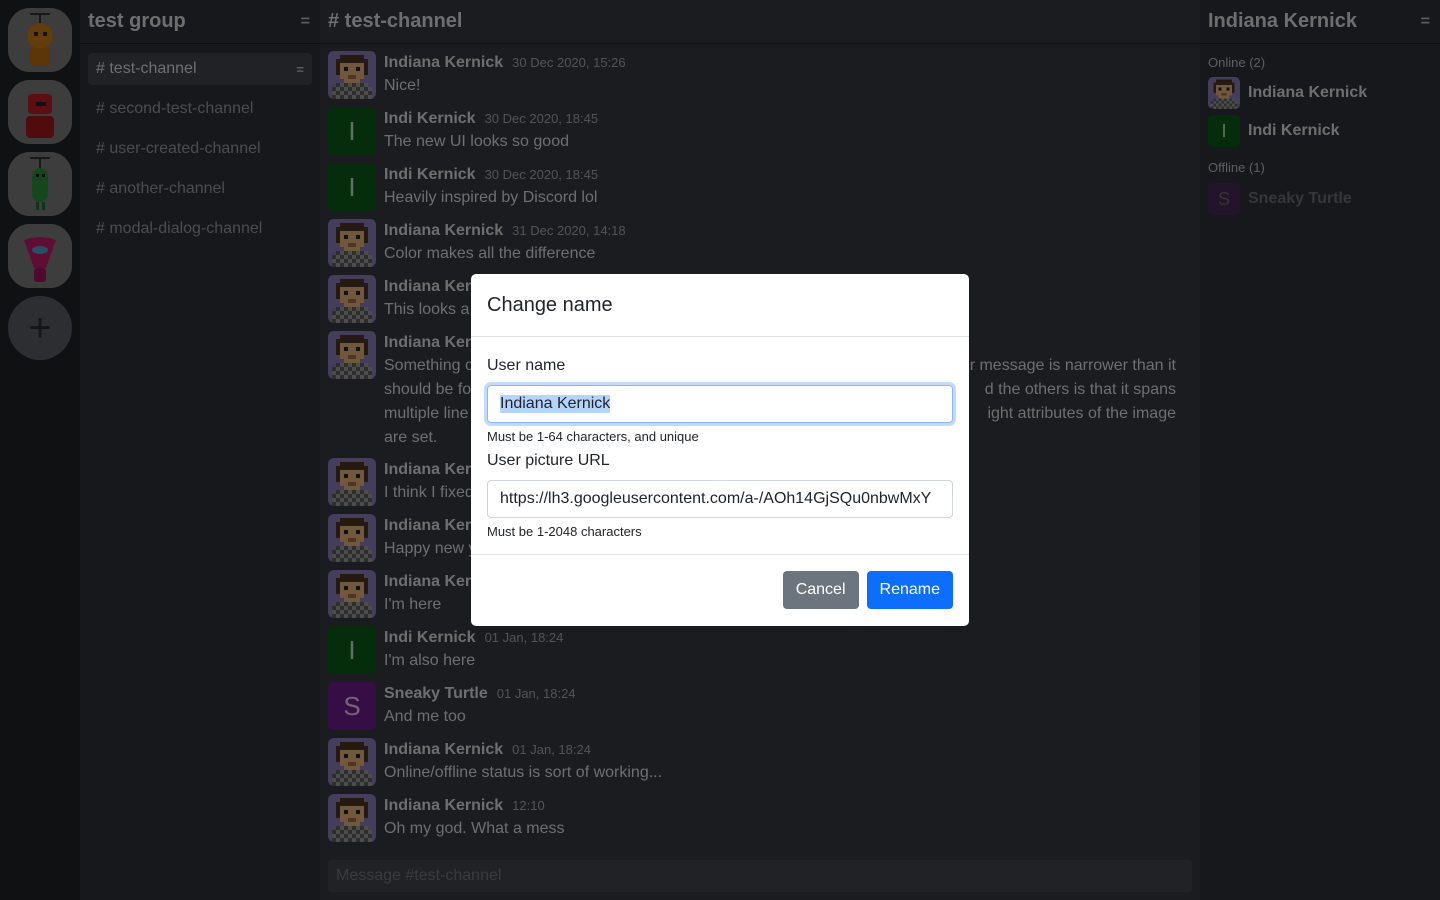  What do you see at coordinates (720, 404) in the screenshot?
I see `username-input: Indiana Kernick` at bounding box center [720, 404].